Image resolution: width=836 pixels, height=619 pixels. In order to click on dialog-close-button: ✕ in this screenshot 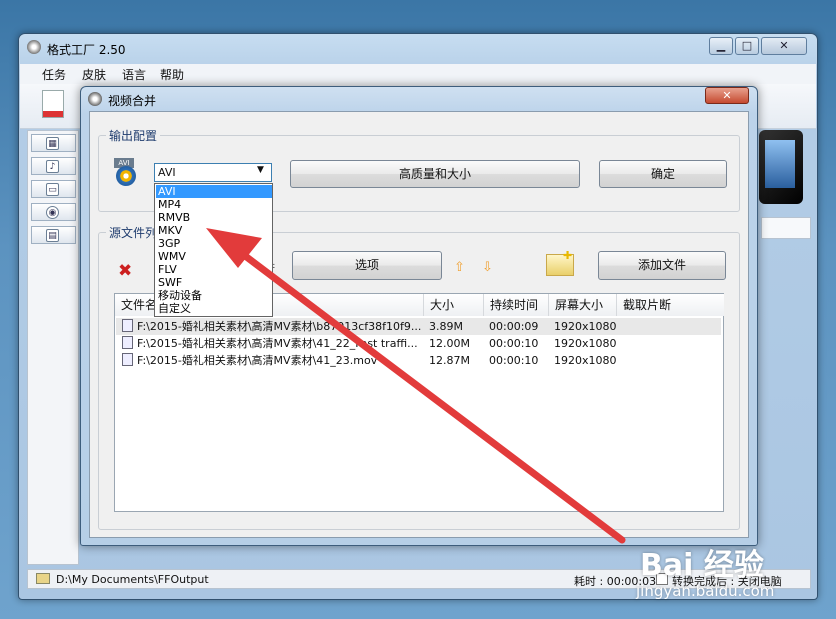, I will do `click(727, 95)`.